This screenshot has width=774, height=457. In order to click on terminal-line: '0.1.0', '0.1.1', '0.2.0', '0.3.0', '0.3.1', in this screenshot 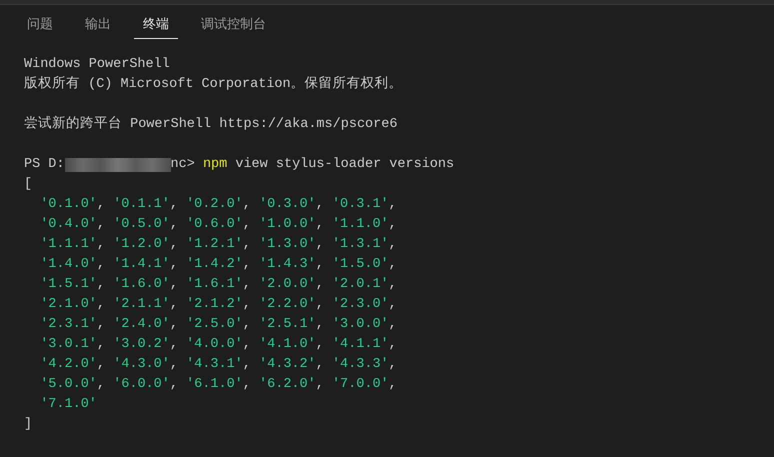, I will do `click(218, 205)`.